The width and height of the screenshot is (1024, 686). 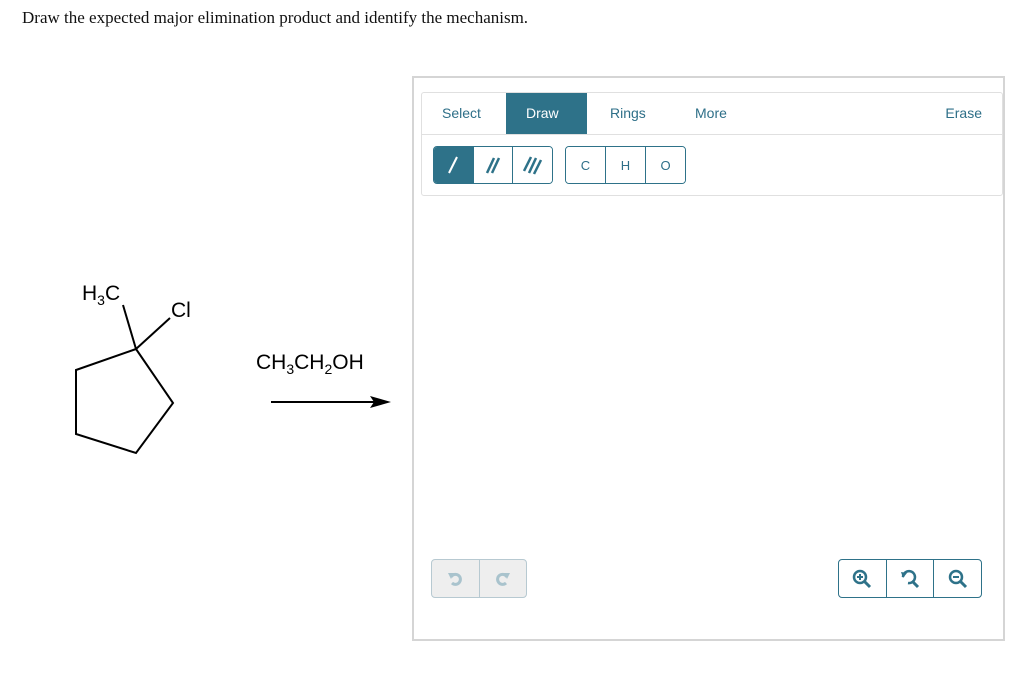 What do you see at coordinates (101, 295) in the screenshot?
I see `methyl-label: H3C` at bounding box center [101, 295].